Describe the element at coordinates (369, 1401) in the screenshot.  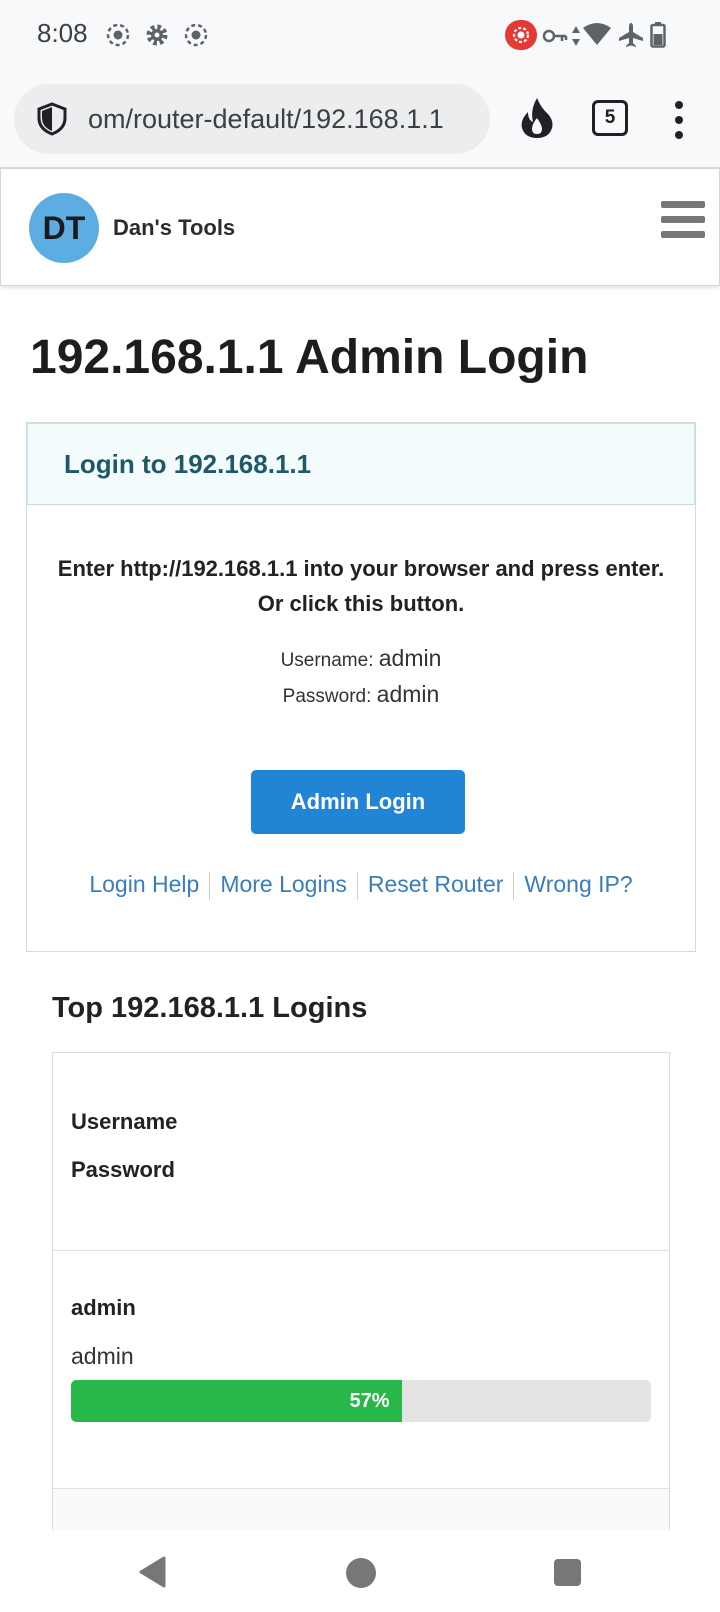
I see `popularity-percent: 57%` at that location.